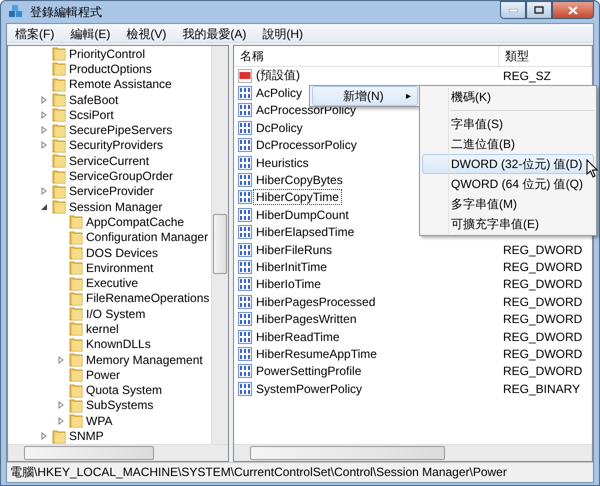  What do you see at coordinates (116, 145) in the screenshot?
I see `tree-item: SecurityProviders` at bounding box center [116, 145].